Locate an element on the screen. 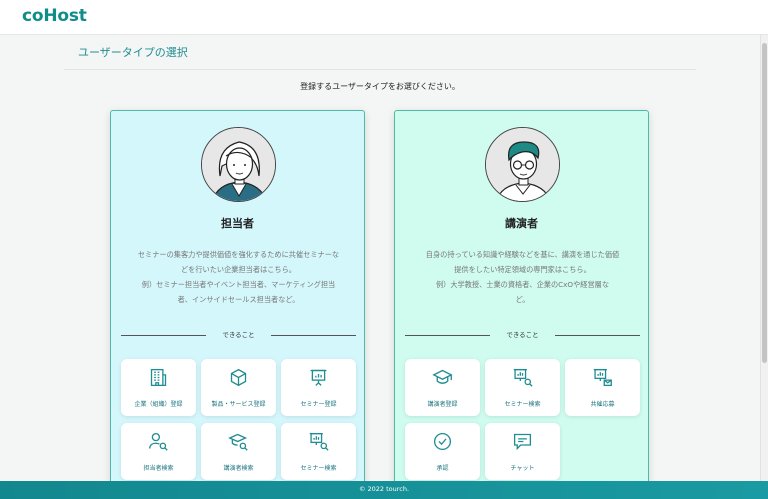  desc-line: 自身の持っている知識や経験などを基に、講演を通じた価値 is located at coordinates (522, 254).